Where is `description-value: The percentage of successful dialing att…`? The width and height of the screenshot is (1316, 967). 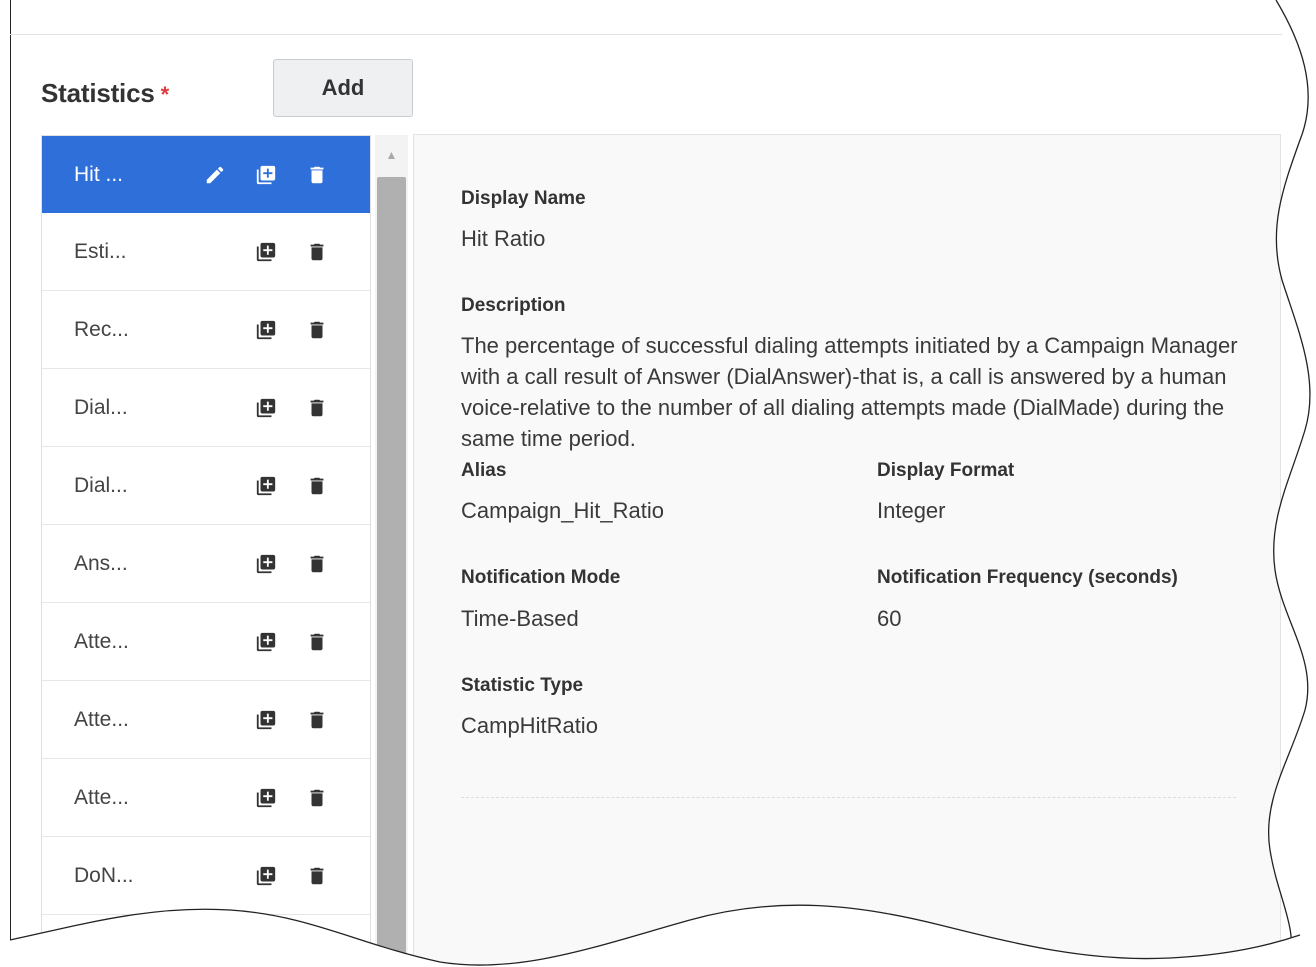
description-value: The percentage of successful dialing att… is located at coordinates (849, 392).